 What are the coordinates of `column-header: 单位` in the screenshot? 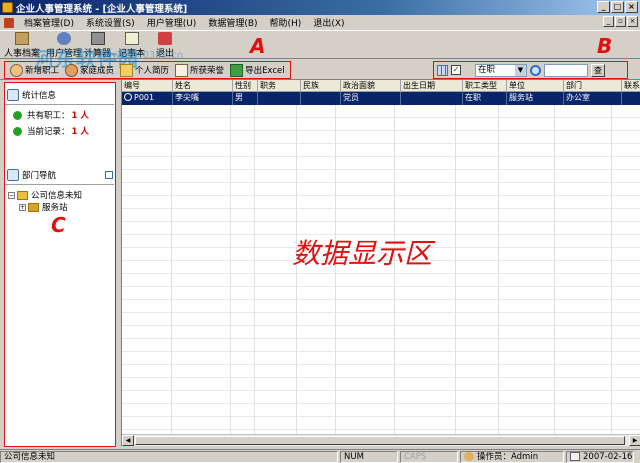 It's located at (535, 86).